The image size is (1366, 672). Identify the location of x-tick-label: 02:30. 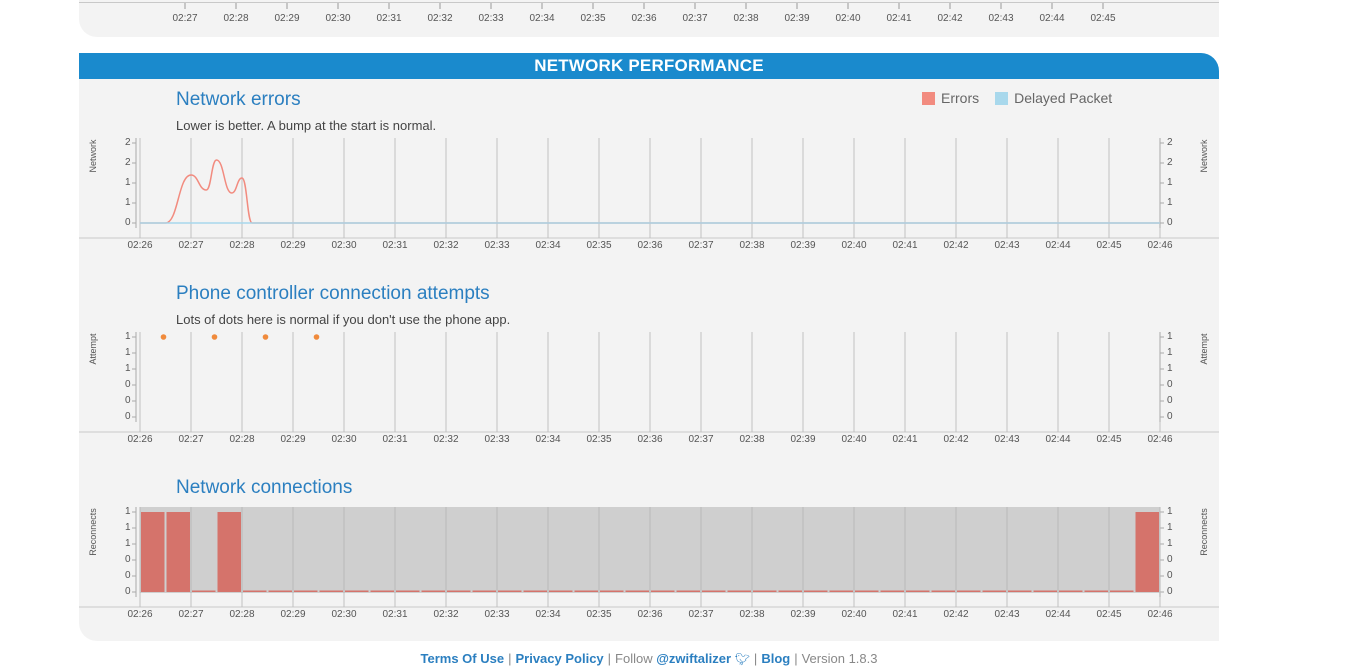
(344, 614).